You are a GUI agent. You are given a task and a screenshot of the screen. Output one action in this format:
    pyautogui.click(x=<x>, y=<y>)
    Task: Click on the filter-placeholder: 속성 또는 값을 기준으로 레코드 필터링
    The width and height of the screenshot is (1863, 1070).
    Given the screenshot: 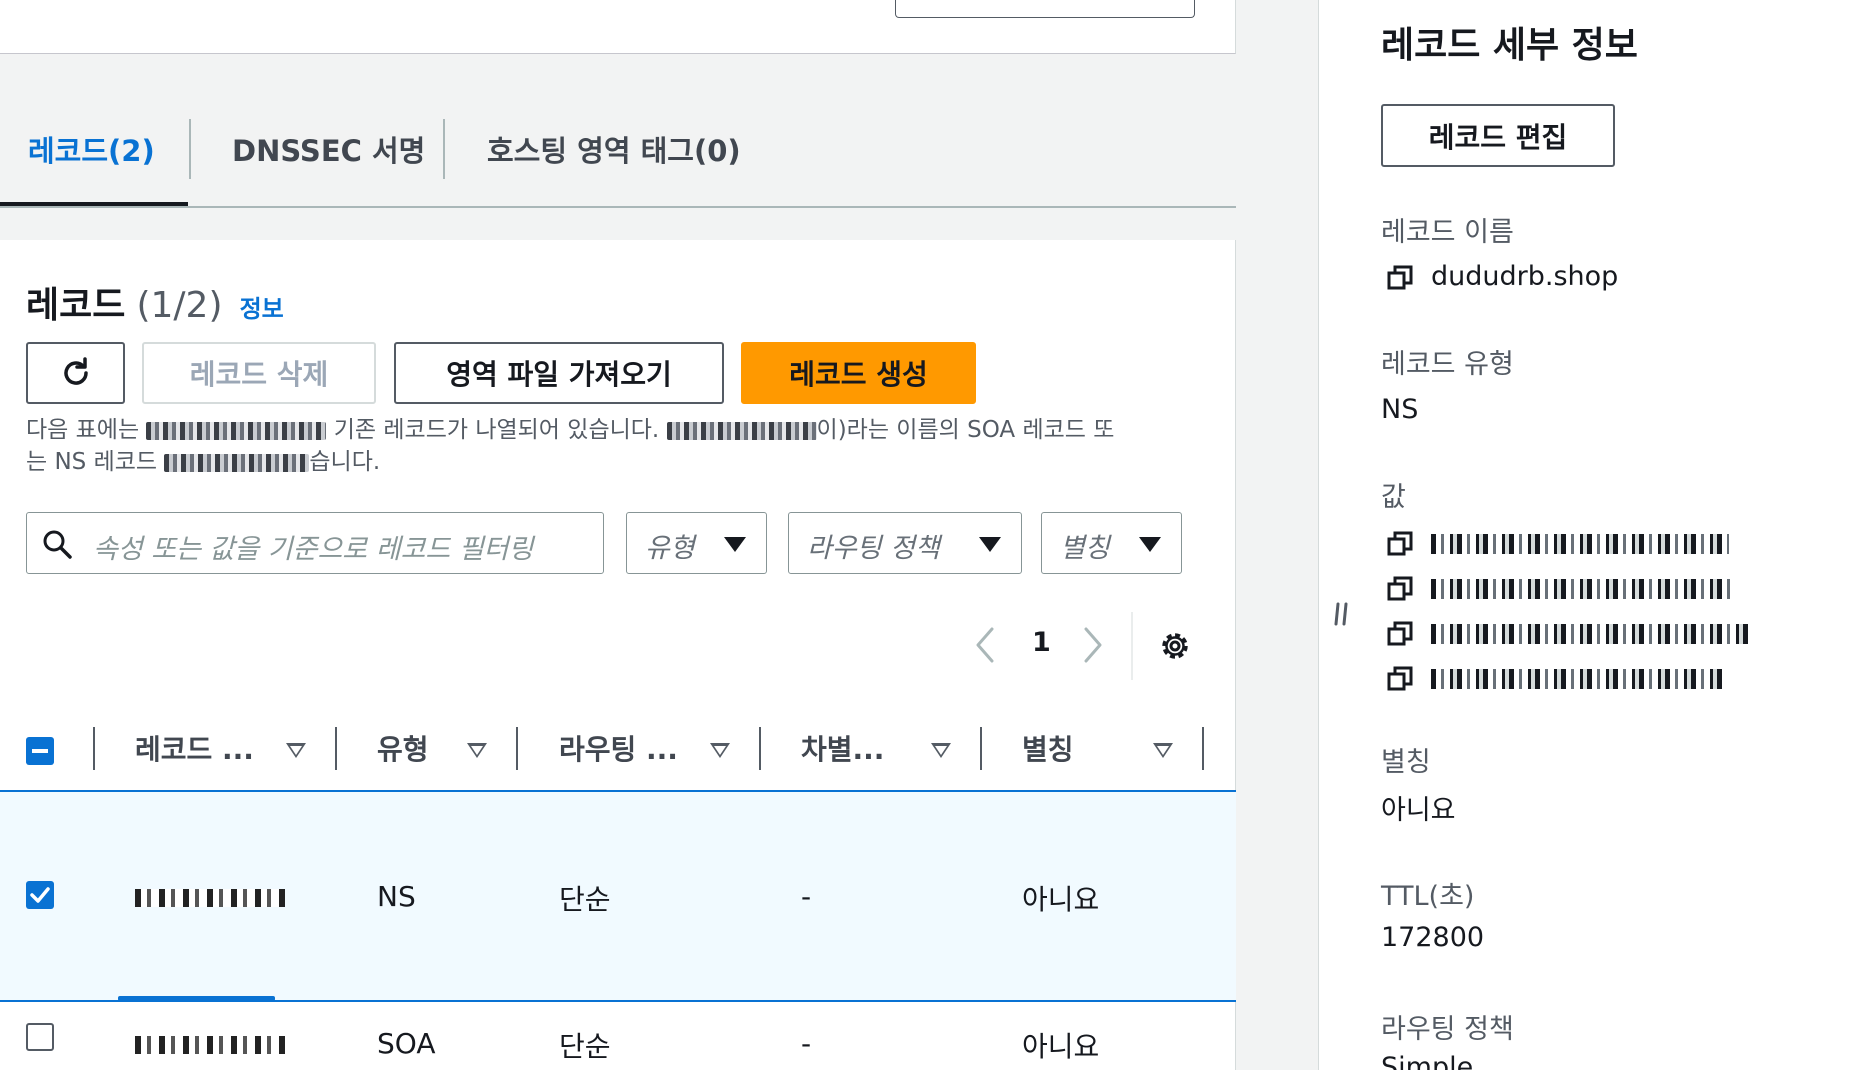 What is the action you would take?
    pyautogui.click(x=313, y=549)
    